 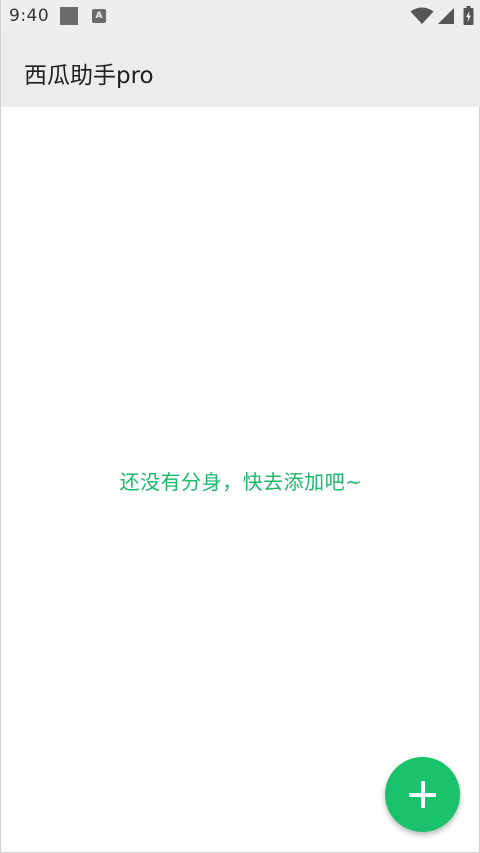 I want to click on add-clone-button, so click(x=422, y=794).